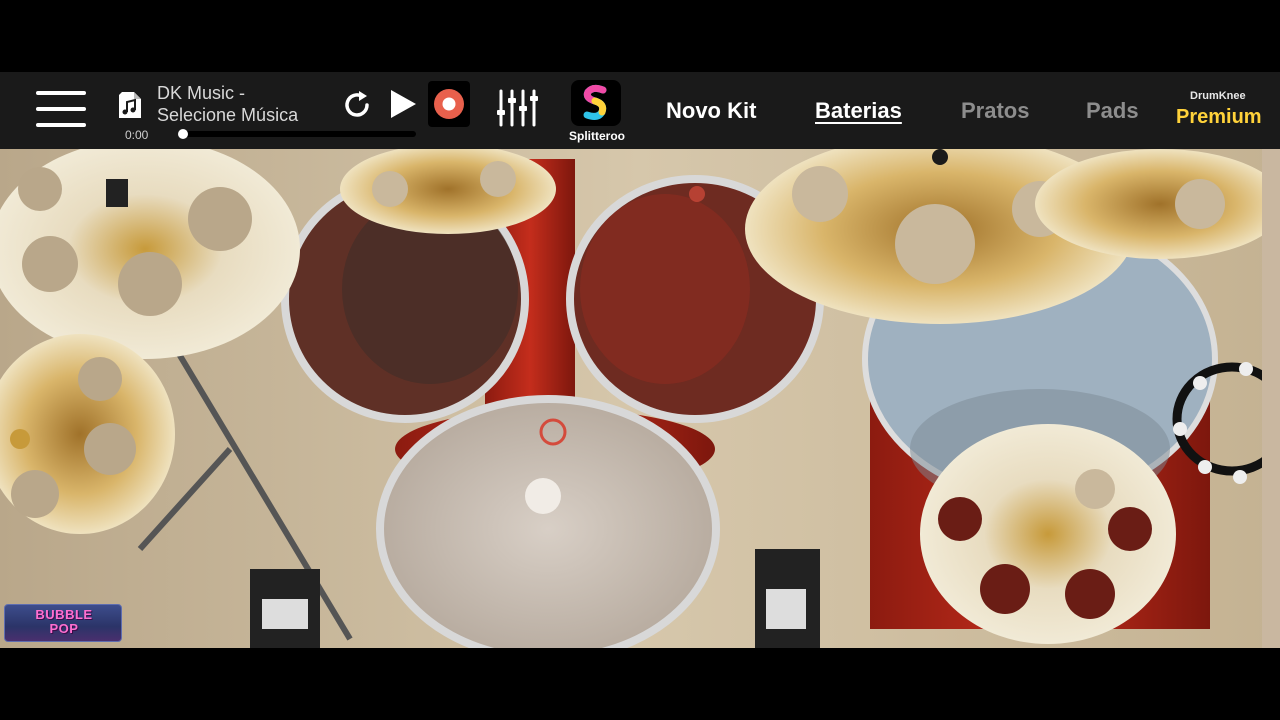 The height and width of the screenshot is (720, 1280). What do you see at coordinates (183, 134) in the screenshot?
I see `music-progress-knob` at bounding box center [183, 134].